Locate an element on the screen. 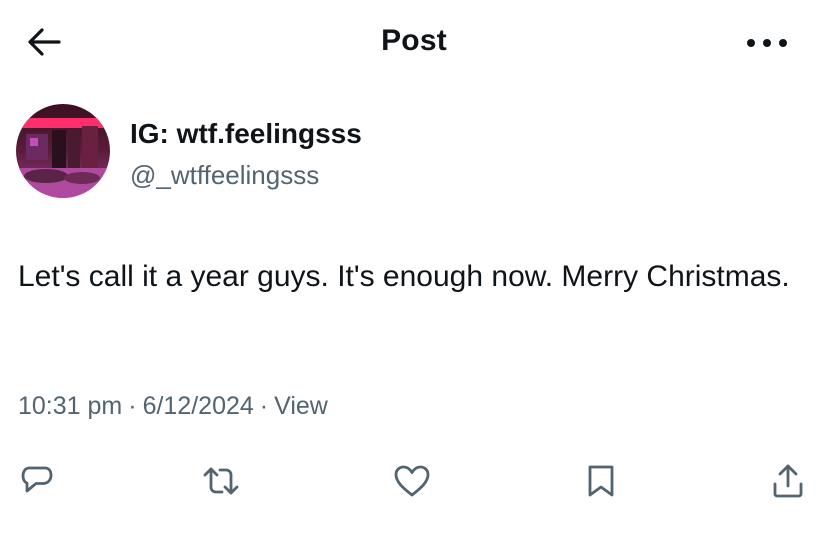  page-title: Post is located at coordinates (414, 40).